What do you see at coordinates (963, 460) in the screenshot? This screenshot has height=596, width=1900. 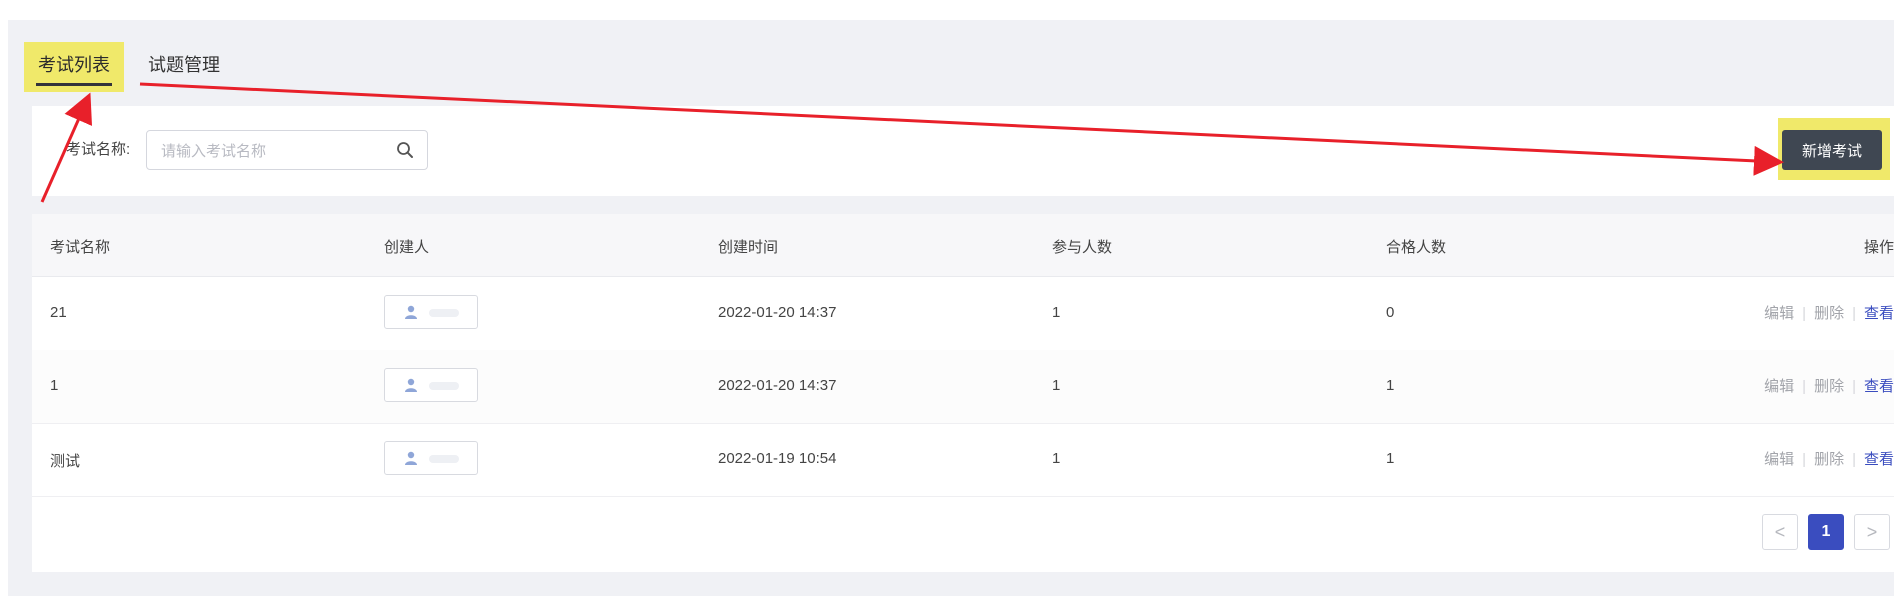 I see `table-row: 测试 2022-01-19 10:54 1 1 编辑 | 删除 | 查看` at bounding box center [963, 460].